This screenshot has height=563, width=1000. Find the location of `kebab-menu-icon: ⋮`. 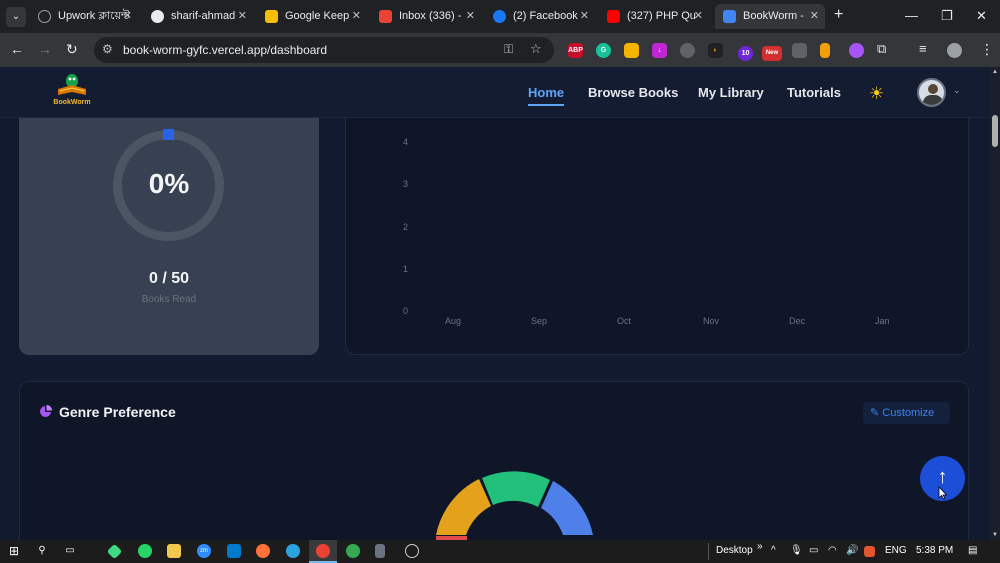

kebab-menu-icon: ⋮ is located at coordinates (987, 49).